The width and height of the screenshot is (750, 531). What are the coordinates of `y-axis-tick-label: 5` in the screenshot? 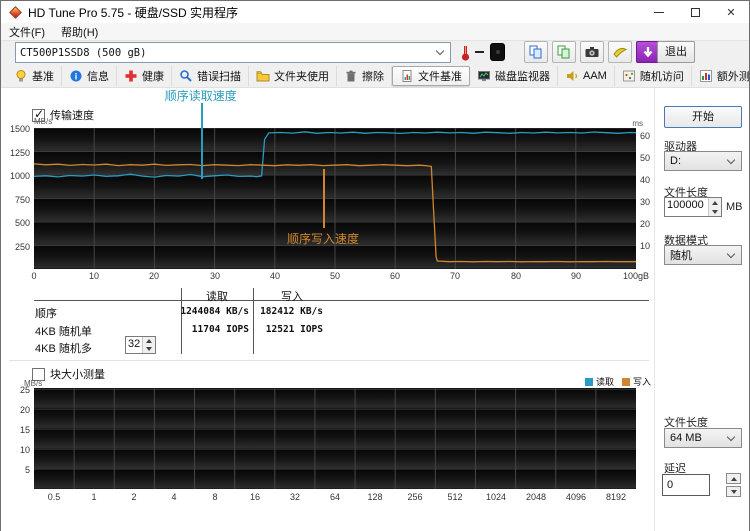 It's located at (27, 470).